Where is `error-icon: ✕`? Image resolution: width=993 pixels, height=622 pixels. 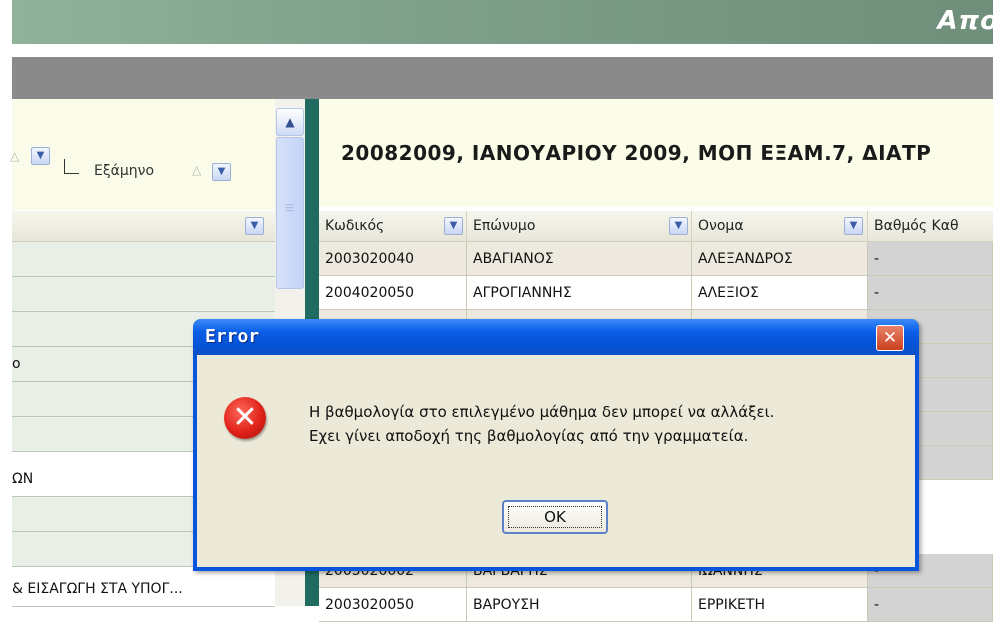
error-icon: ✕ is located at coordinates (245, 418).